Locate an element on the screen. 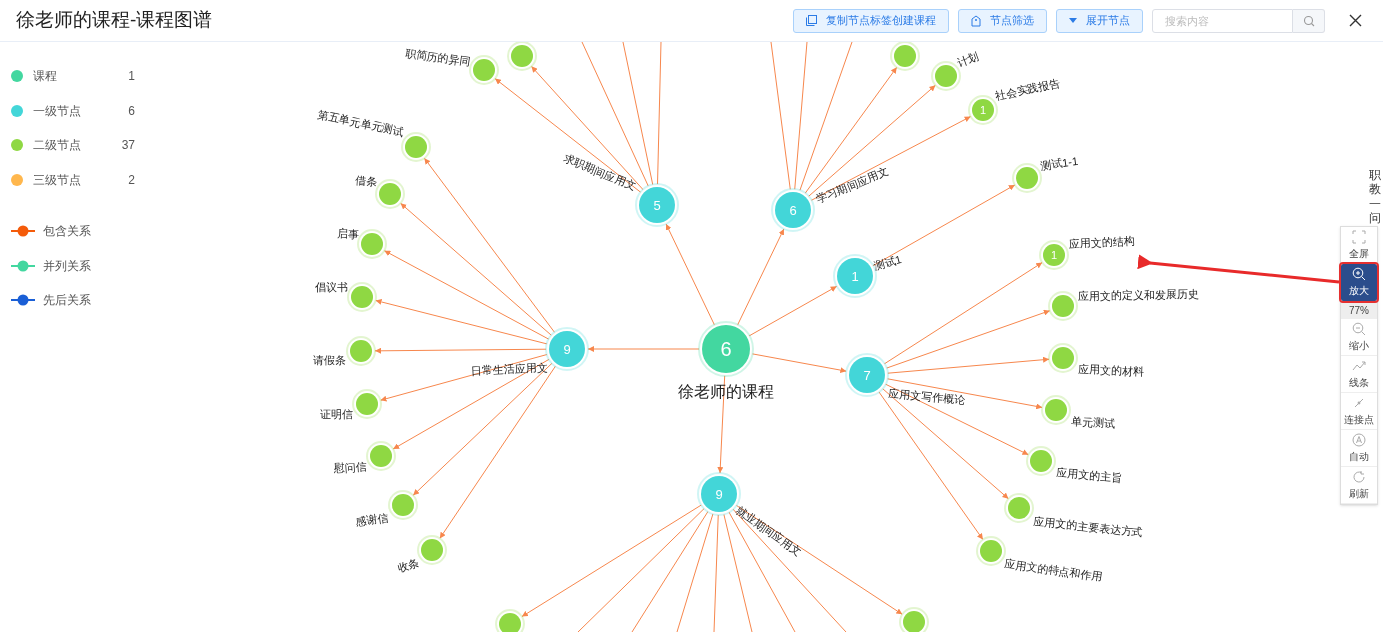  node-label: 应用文的主旨 is located at coordinates (1089, 475).